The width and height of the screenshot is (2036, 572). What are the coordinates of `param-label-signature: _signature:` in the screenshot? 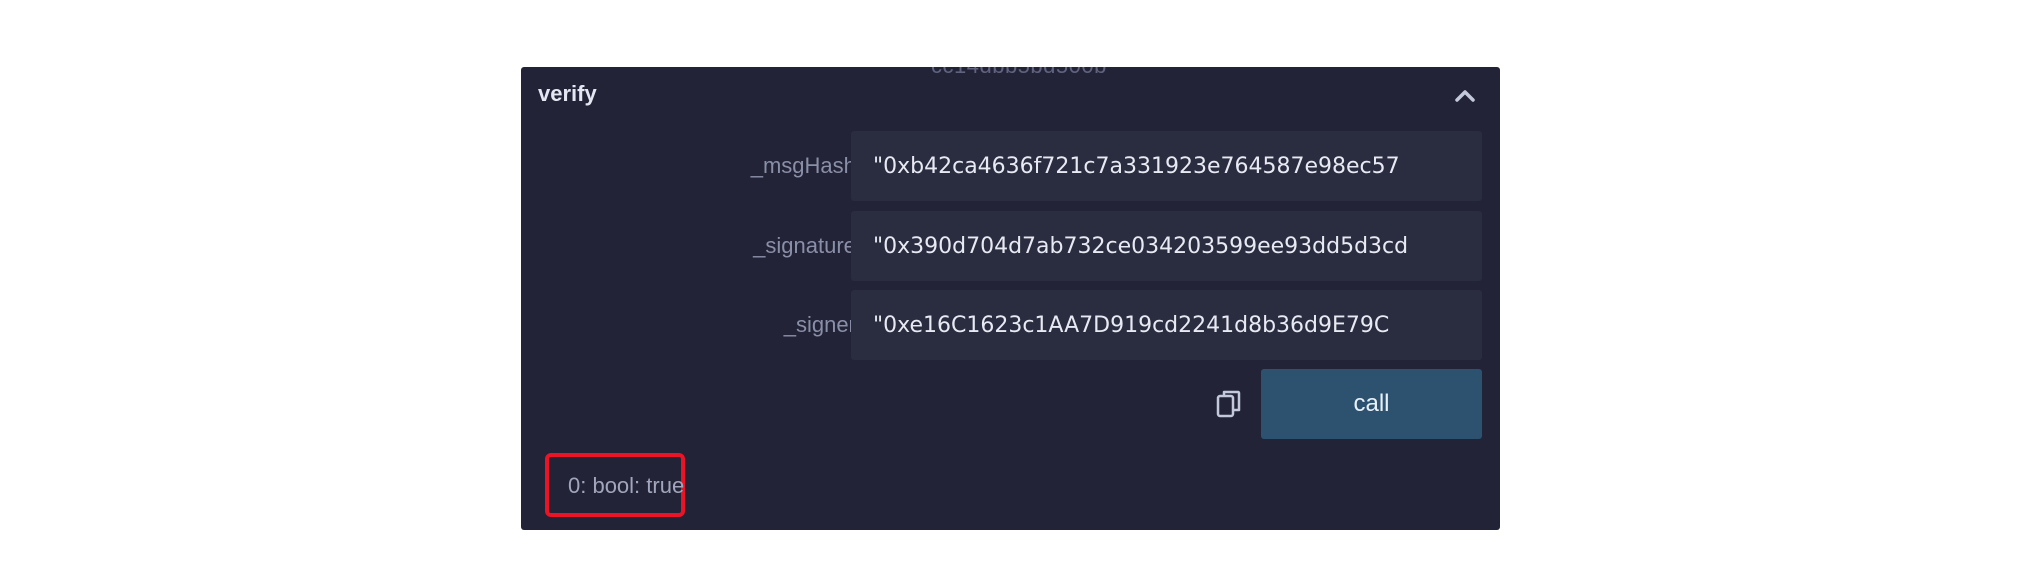 It's located at (807, 245).